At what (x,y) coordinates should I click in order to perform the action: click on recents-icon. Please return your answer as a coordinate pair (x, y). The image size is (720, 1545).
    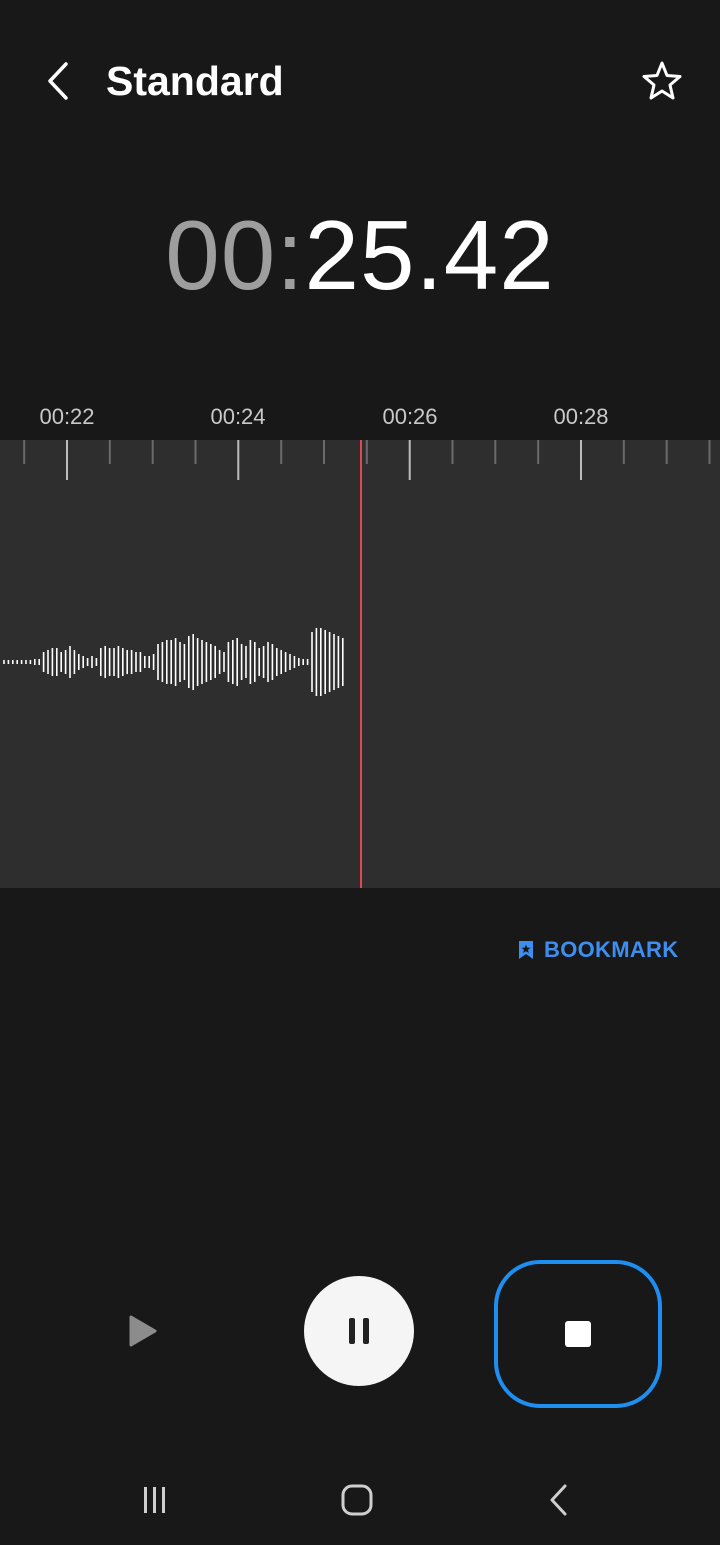
    Looking at the image, I should click on (154, 1500).